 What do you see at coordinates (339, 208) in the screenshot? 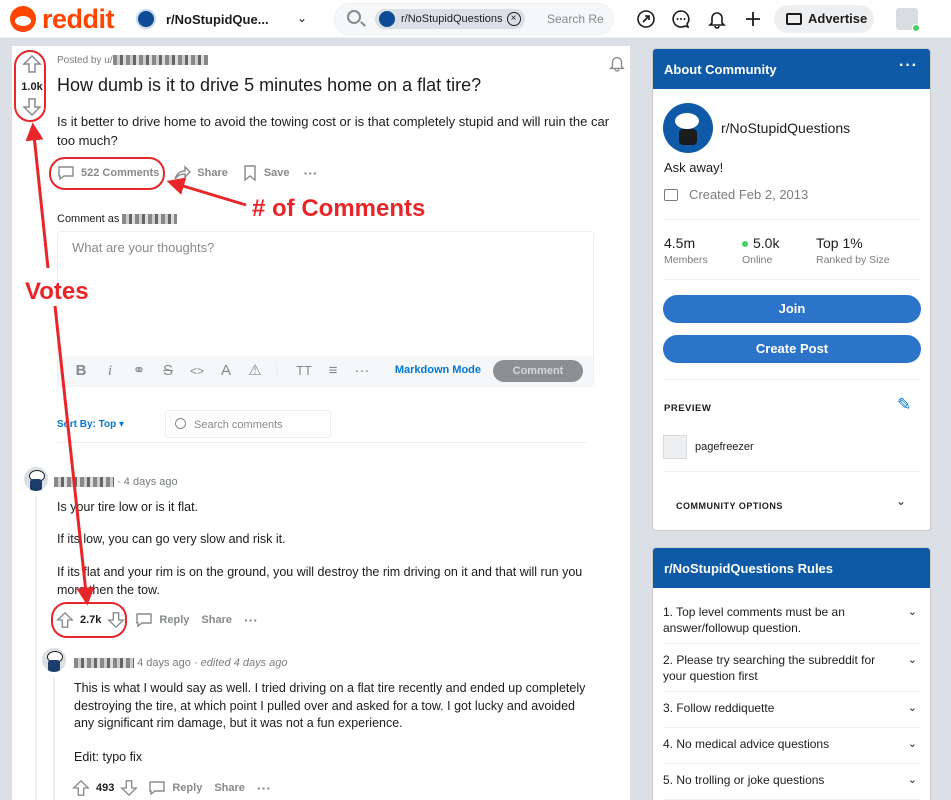
I see `comments-annotation-label: # of Comments` at bounding box center [339, 208].